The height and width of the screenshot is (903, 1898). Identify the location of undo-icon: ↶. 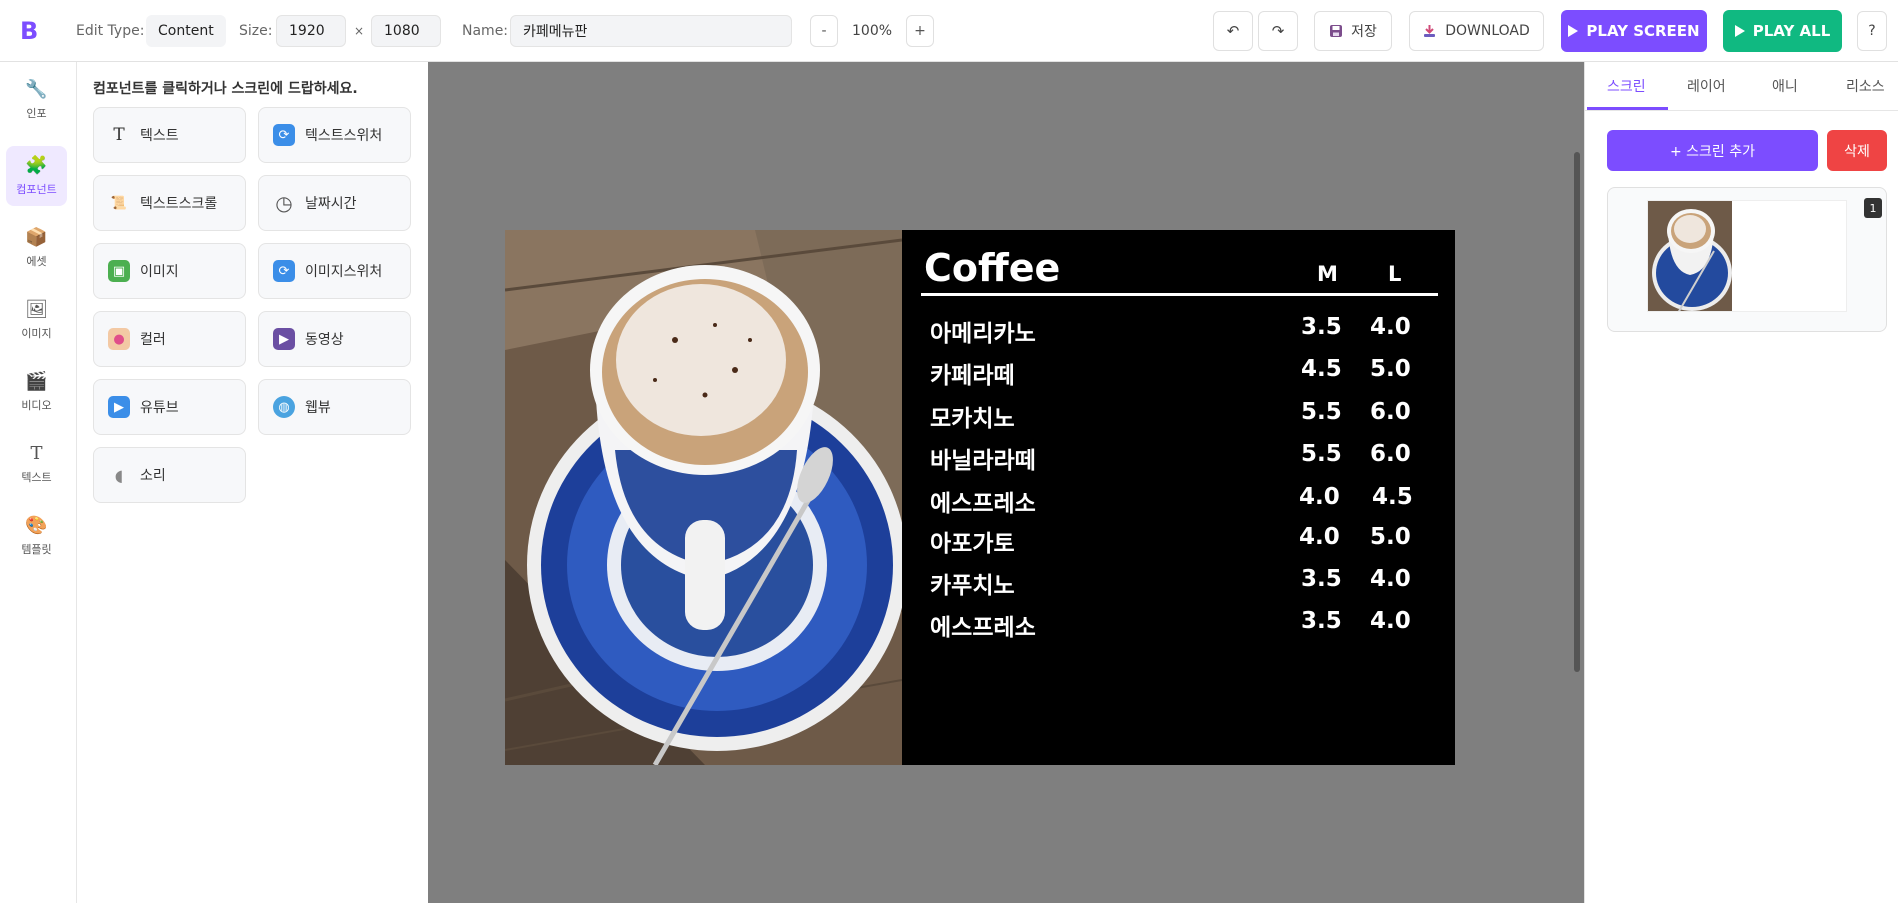
(1233, 31).